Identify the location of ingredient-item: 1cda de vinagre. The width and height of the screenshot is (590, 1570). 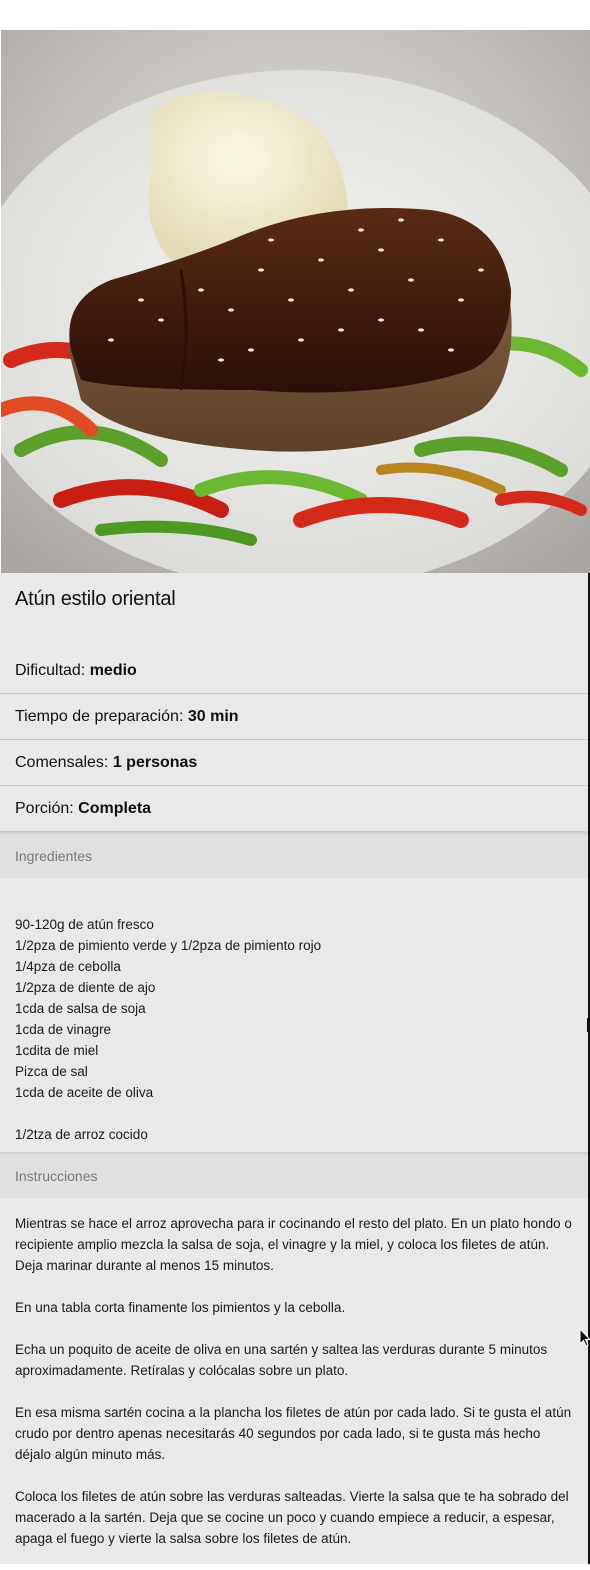
(63, 1029).